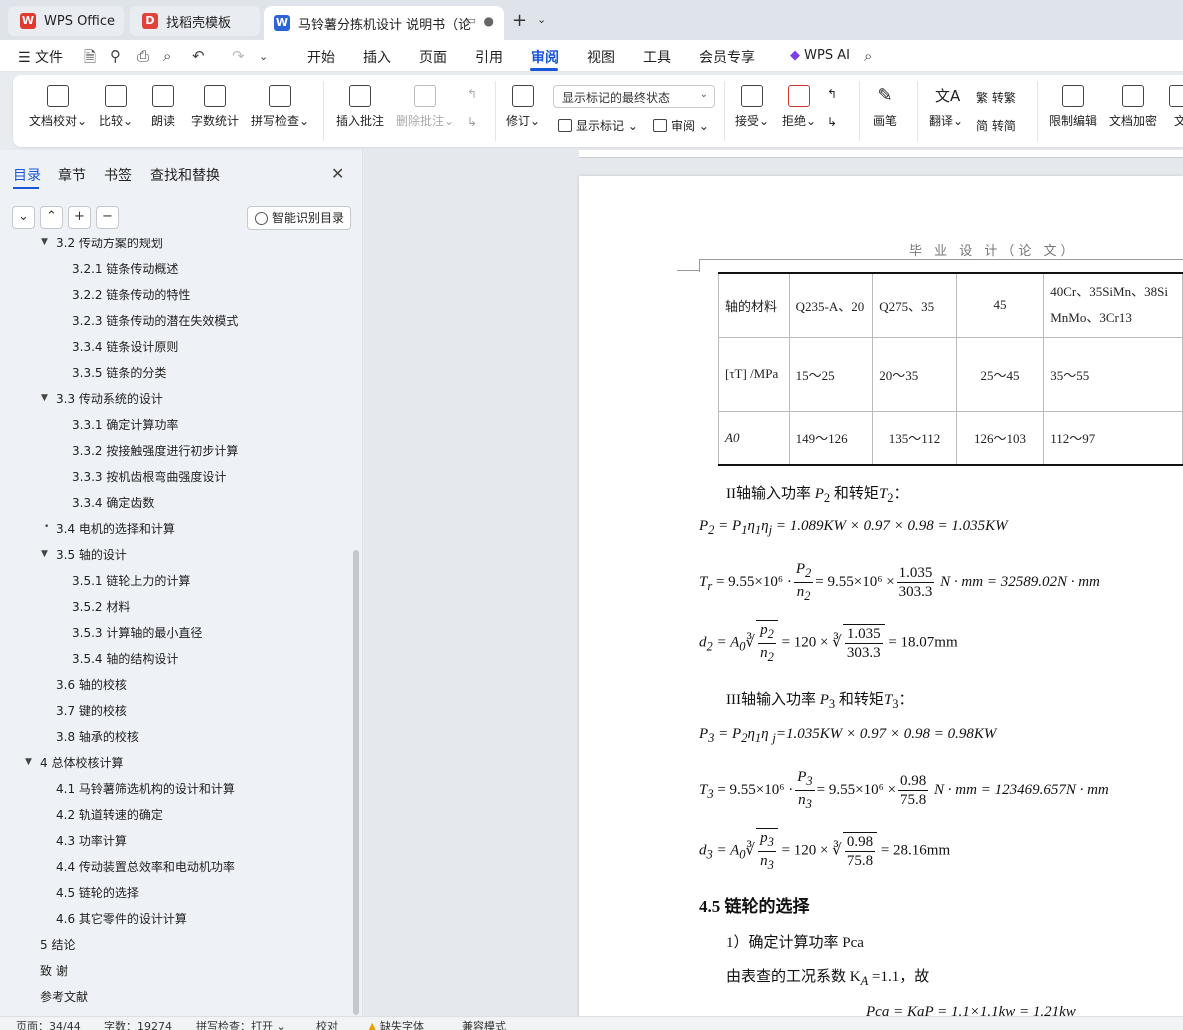 The image size is (1183, 1030). Describe the element at coordinates (299, 218) in the screenshot. I see `smart-toc-button: 智能识别目录` at that location.